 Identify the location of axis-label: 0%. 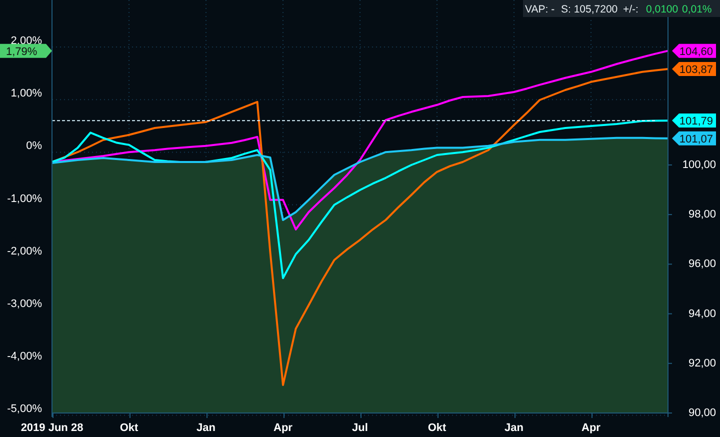
(34, 146).